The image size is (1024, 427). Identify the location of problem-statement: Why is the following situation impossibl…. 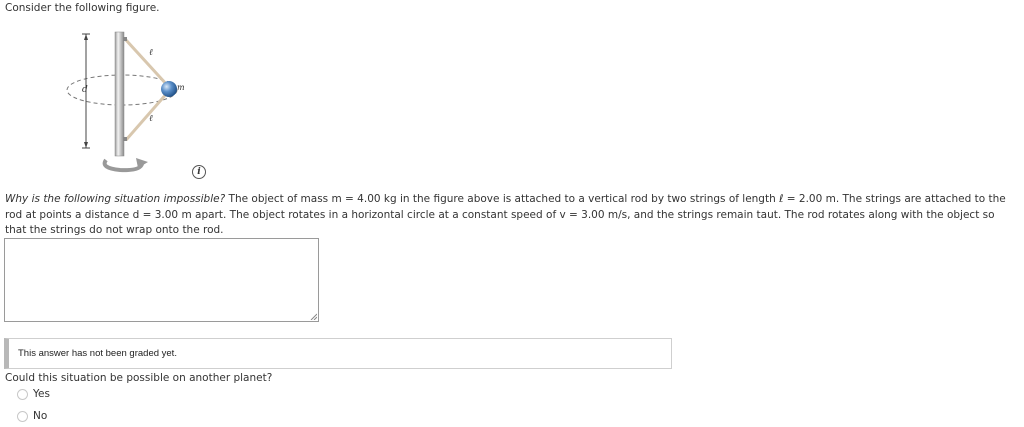
(511, 215).